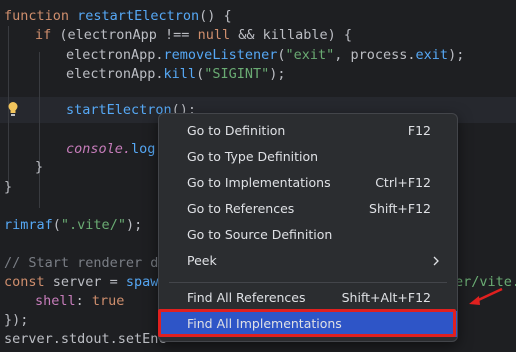 The width and height of the screenshot is (516, 352). What do you see at coordinates (80, 301) in the screenshot?
I see `code-line-12: shell: true` at bounding box center [80, 301].